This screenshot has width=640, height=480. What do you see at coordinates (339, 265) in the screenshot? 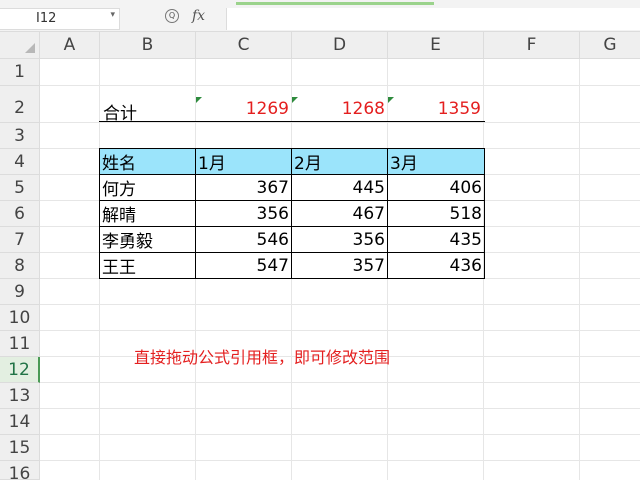
I see `table-cell: 357` at bounding box center [339, 265].